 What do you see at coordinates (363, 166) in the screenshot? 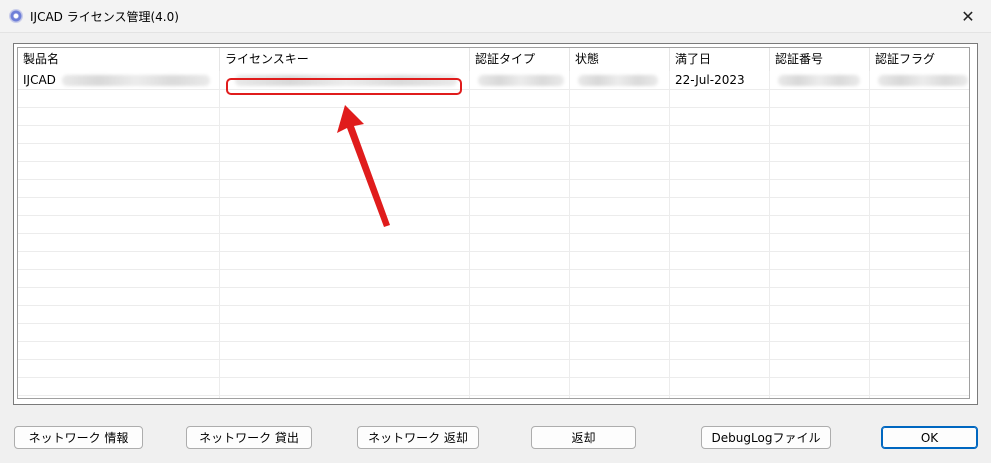
I see `annotation-arrow-icon` at bounding box center [363, 166].